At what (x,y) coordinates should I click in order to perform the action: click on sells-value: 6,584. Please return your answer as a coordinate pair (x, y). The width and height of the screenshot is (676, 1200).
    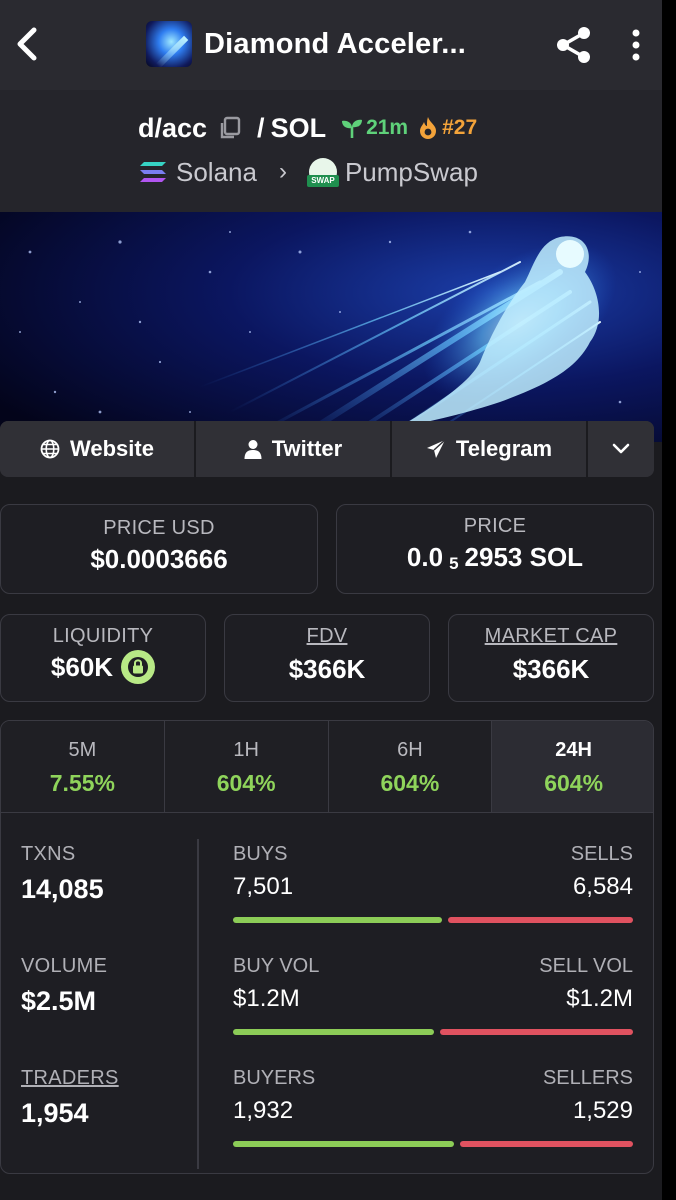
    Looking at the image, I should click on (602, 886).